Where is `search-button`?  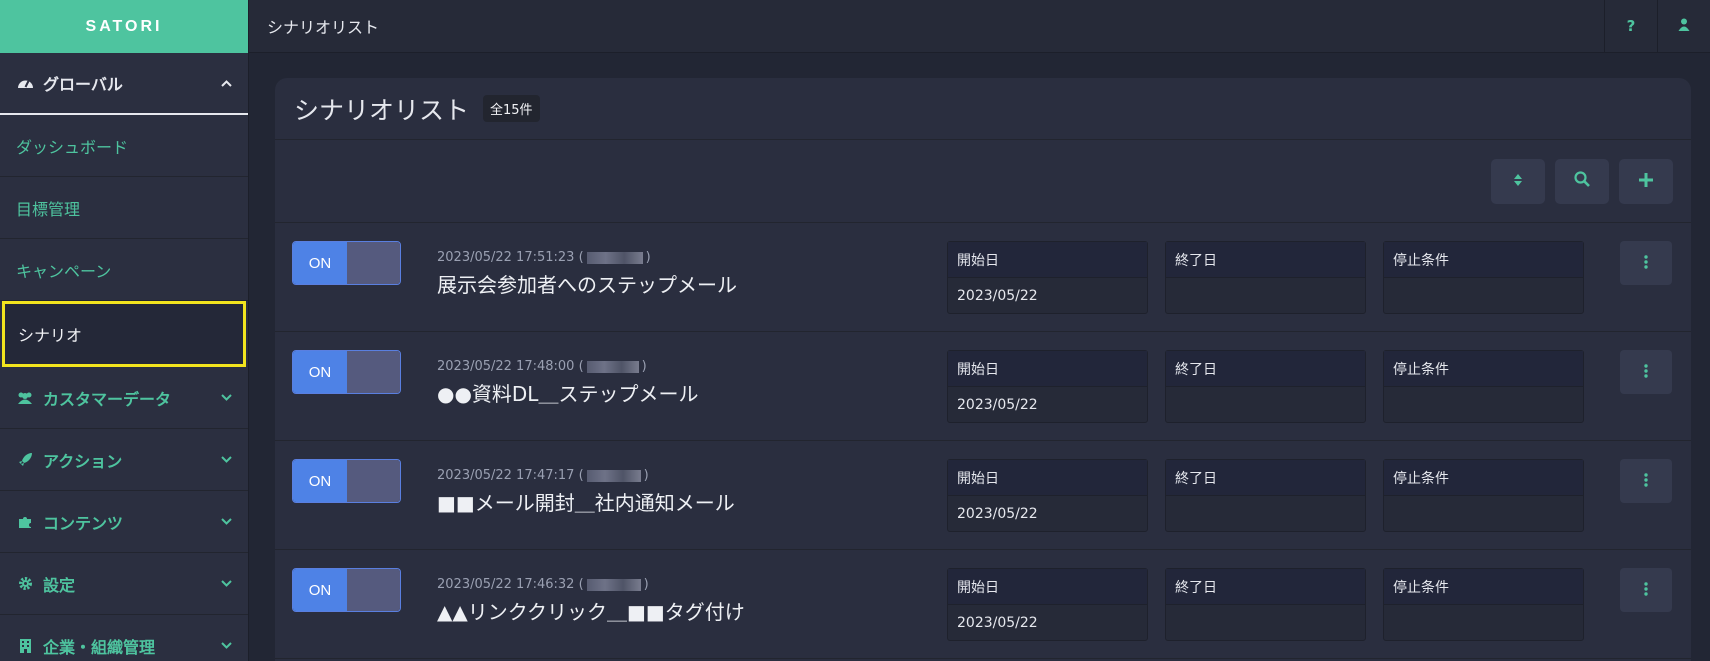 search-button is located at coordinates (1582, 181).